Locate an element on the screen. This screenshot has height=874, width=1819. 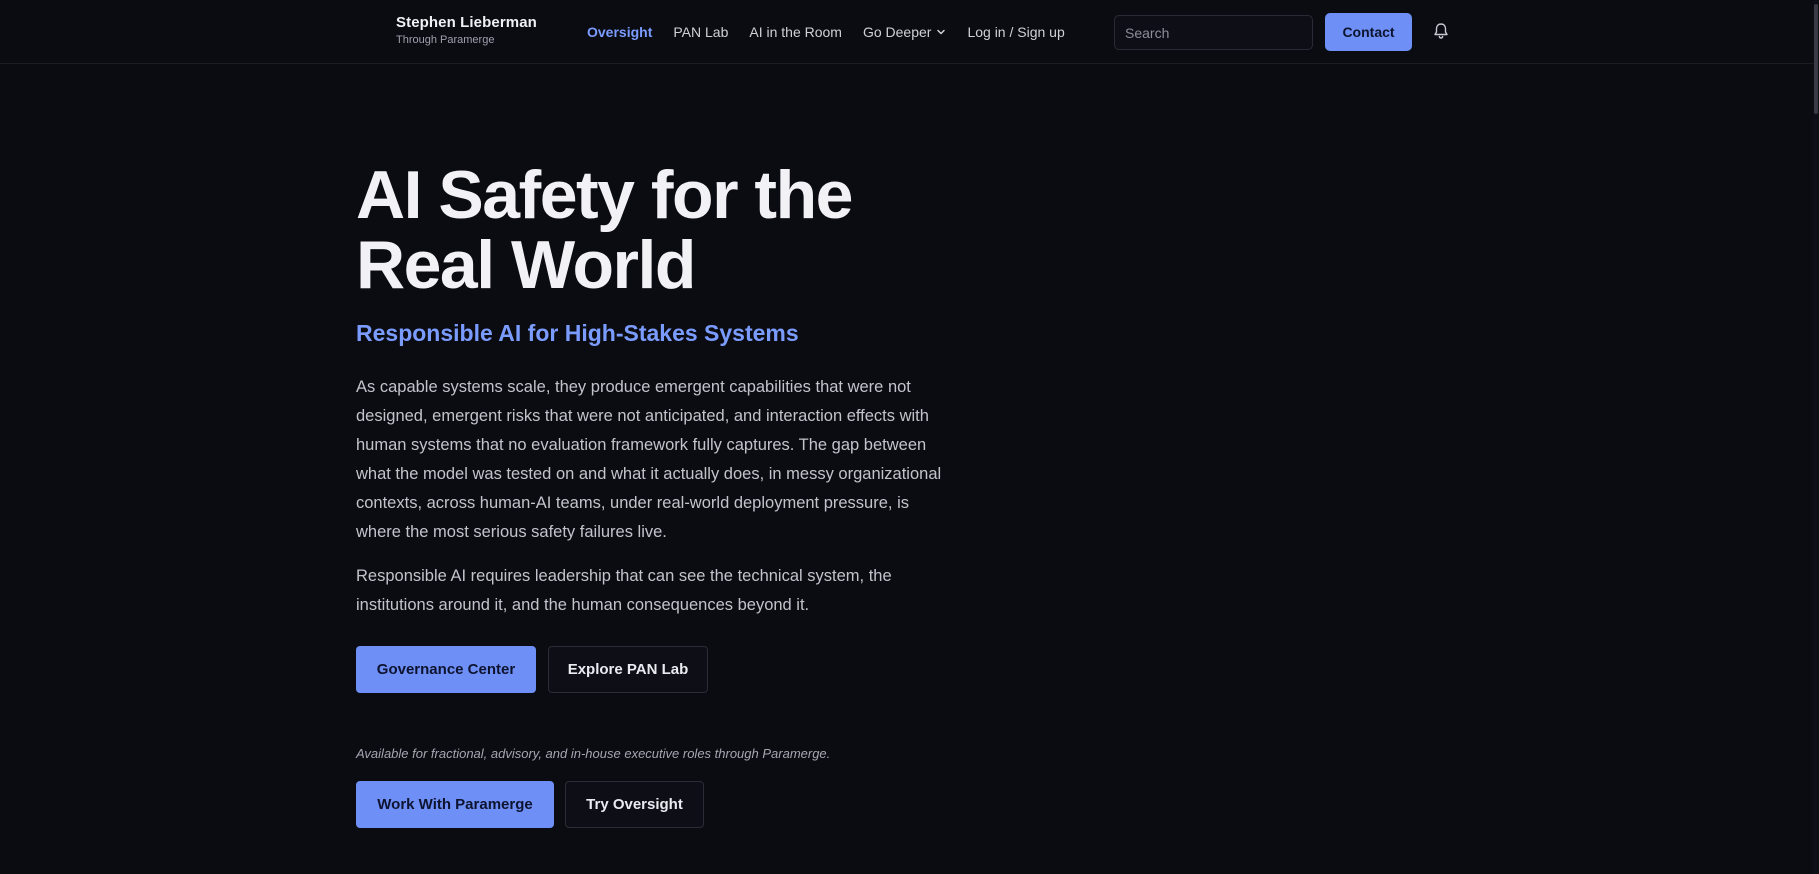
hero-subtitle: Responsible AI for High-Stakes Systems is located at coordinates (577, 333).